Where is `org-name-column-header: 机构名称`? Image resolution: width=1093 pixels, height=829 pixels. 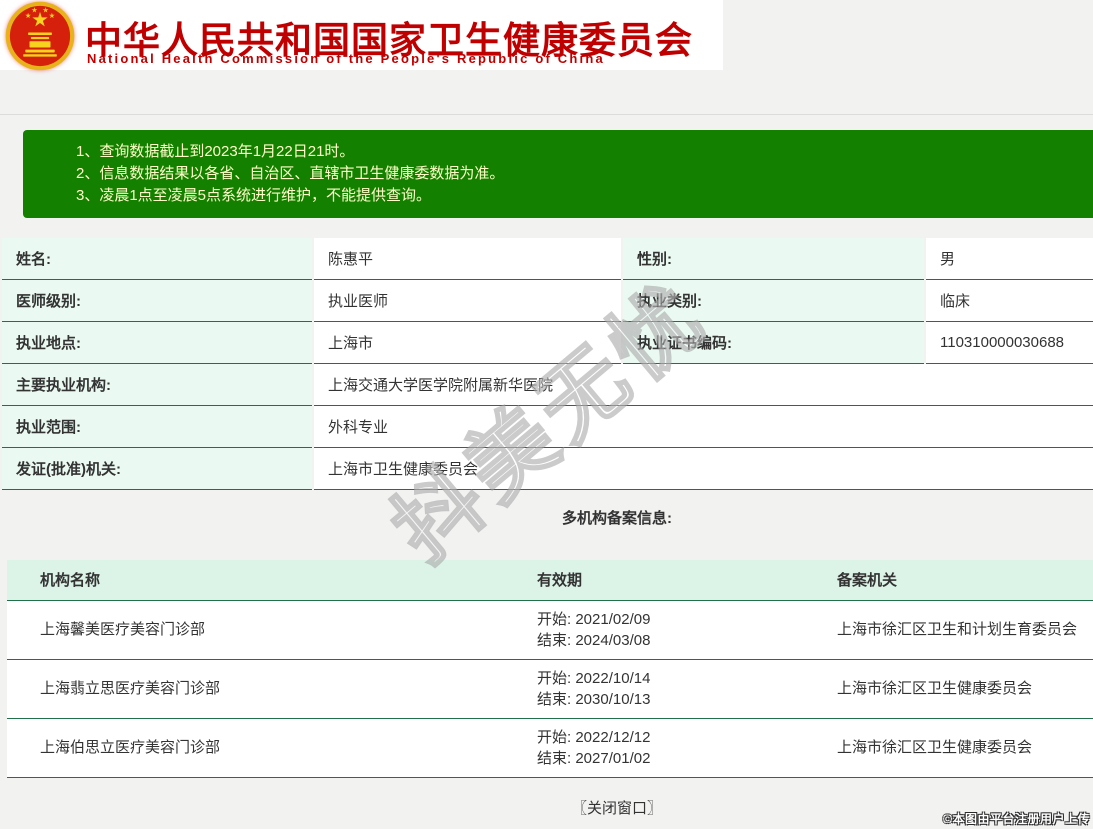
org-name-column-header: 机构名称 is located at coordinates (263, 580).